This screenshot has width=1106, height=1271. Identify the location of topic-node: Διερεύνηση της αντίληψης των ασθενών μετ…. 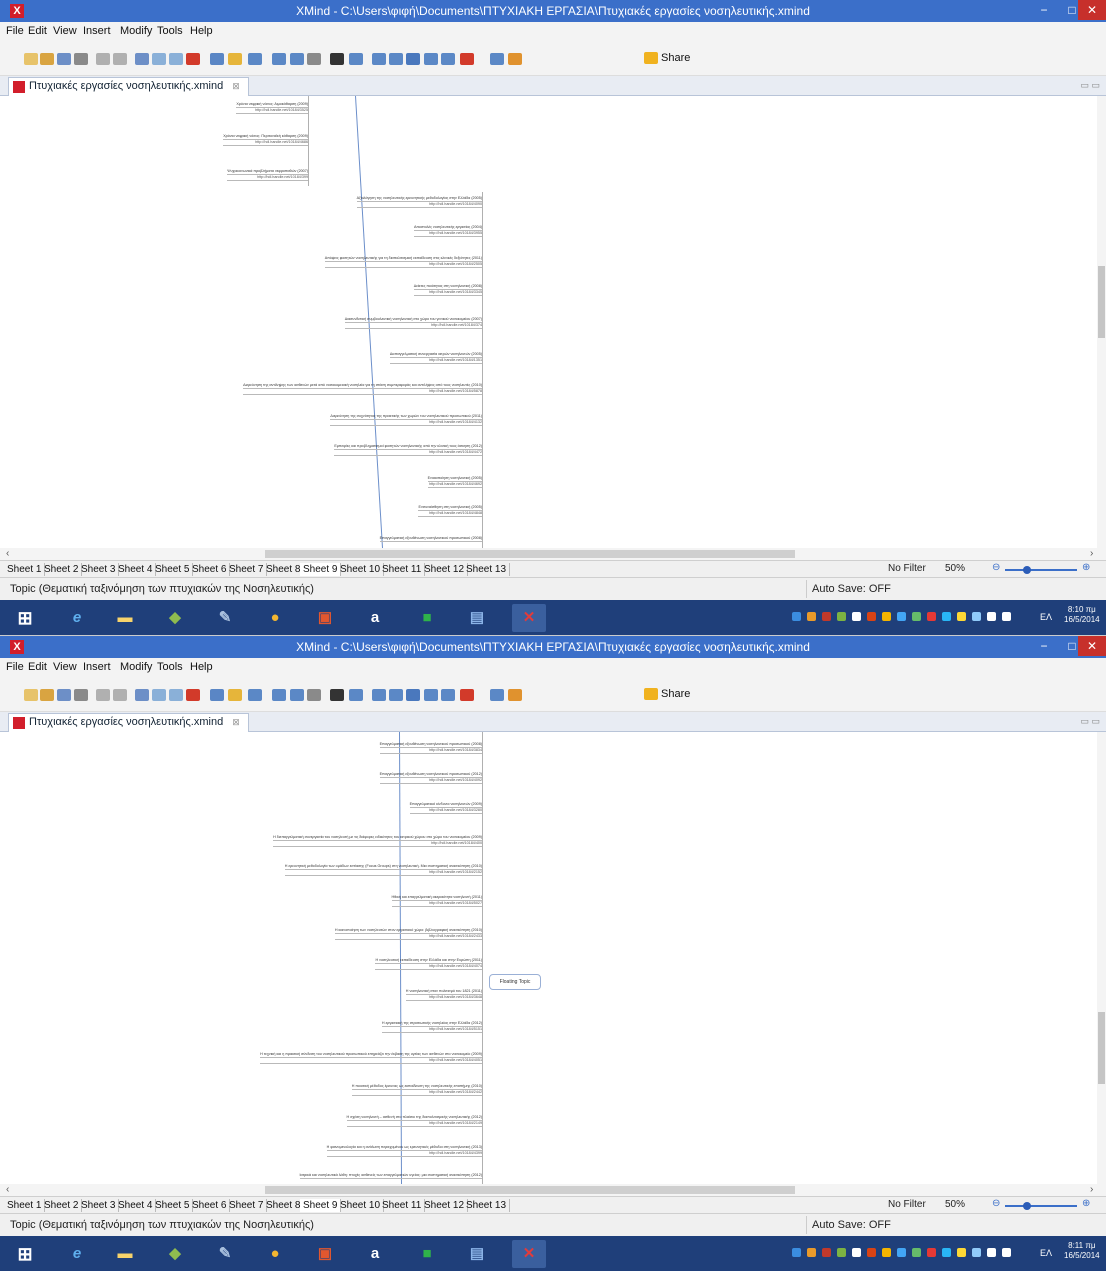
(362, 389).